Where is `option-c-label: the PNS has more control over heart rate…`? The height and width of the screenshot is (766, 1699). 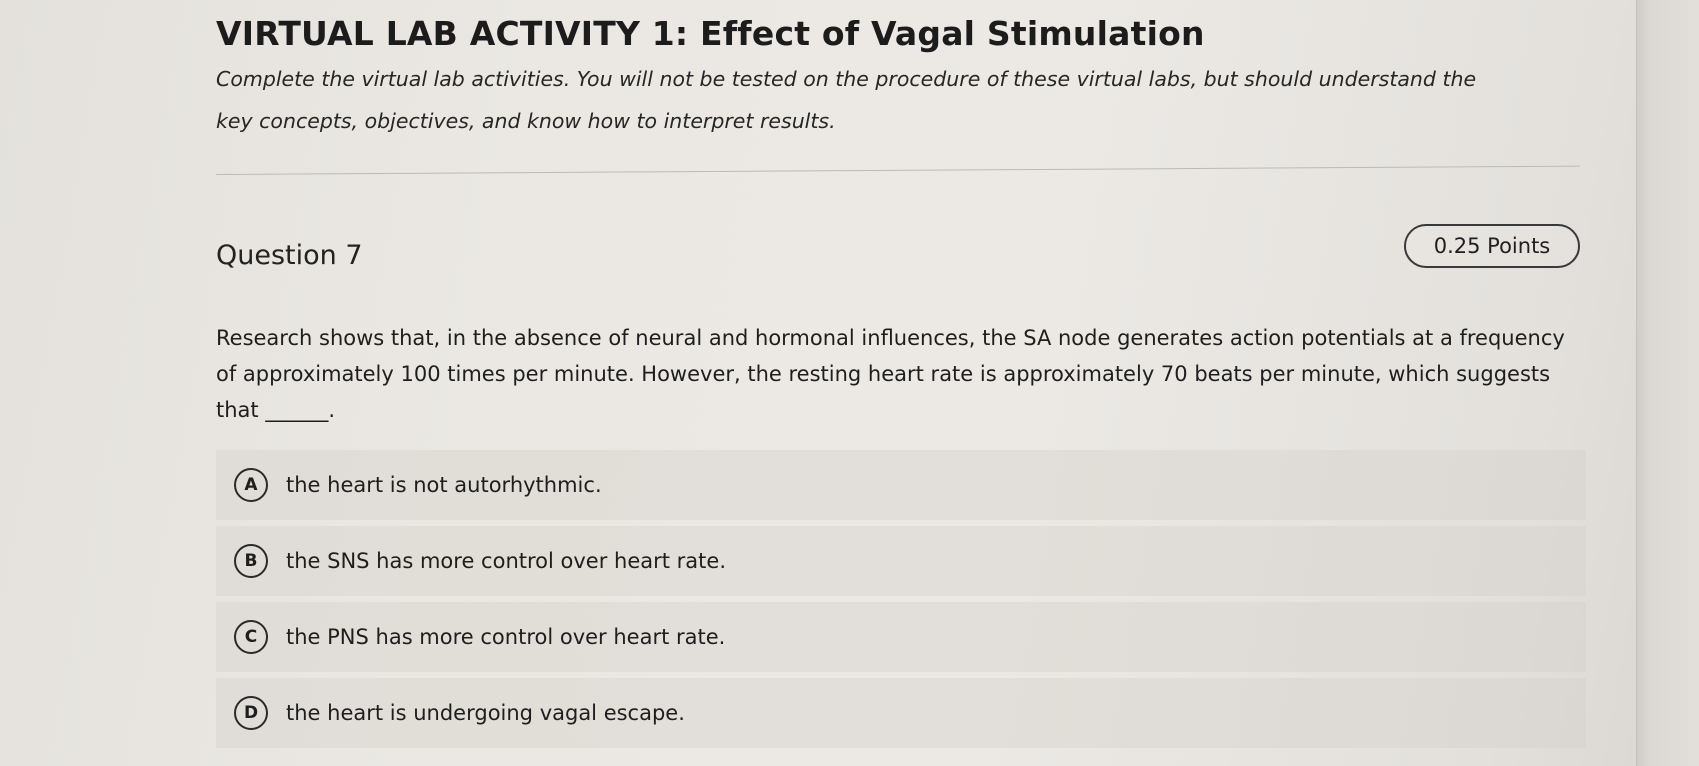 option-c-label: the PNS has more control over heart rate… is located at coordinates (506, 637).